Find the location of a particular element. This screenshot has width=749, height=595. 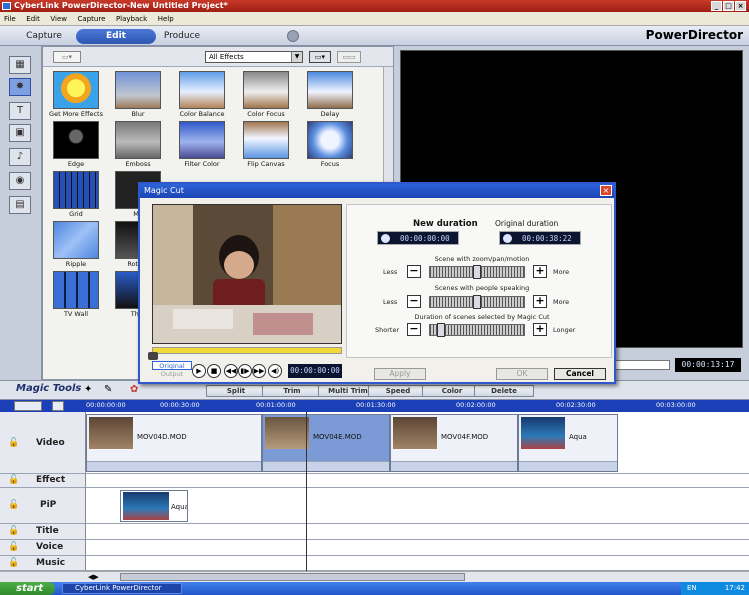

track-pip: 🔓 PiP Aqua is located at coordinates (374, 506).